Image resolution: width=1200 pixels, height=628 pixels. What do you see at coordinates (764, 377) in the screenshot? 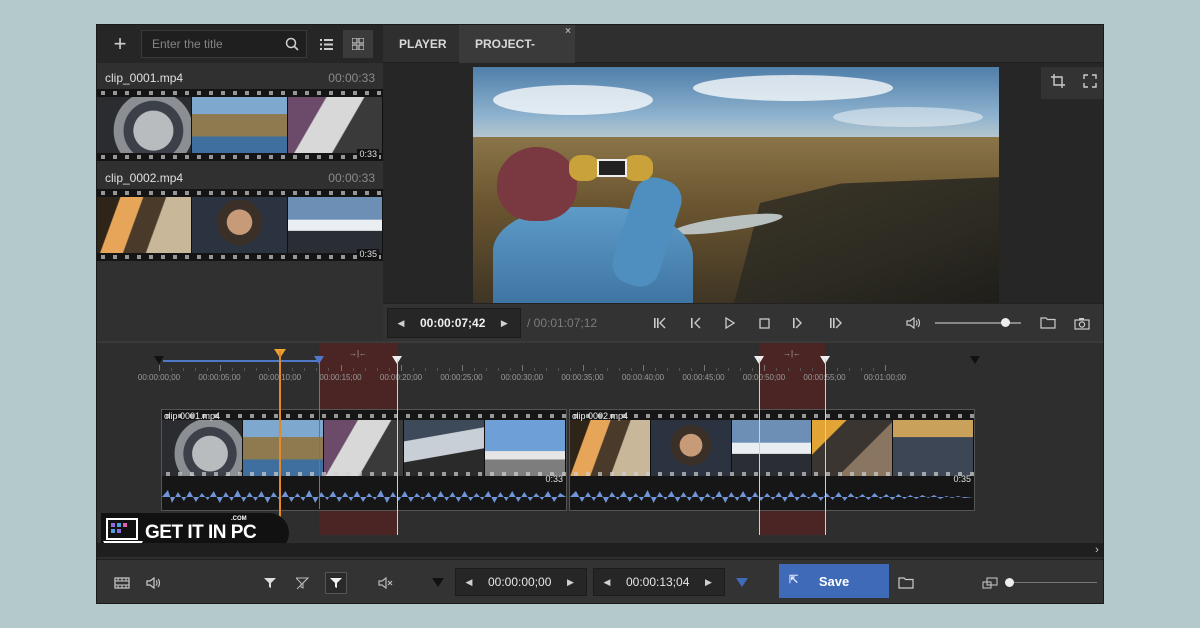
I see `ruler-tick-label: 00:00:50;00` at bounding box center [764, 377].